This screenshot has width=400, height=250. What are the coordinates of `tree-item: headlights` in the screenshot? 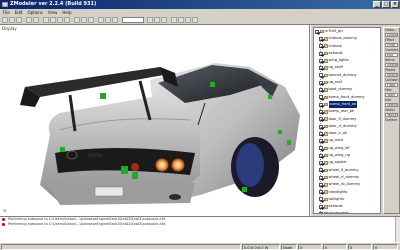 It's located at (347, 192).